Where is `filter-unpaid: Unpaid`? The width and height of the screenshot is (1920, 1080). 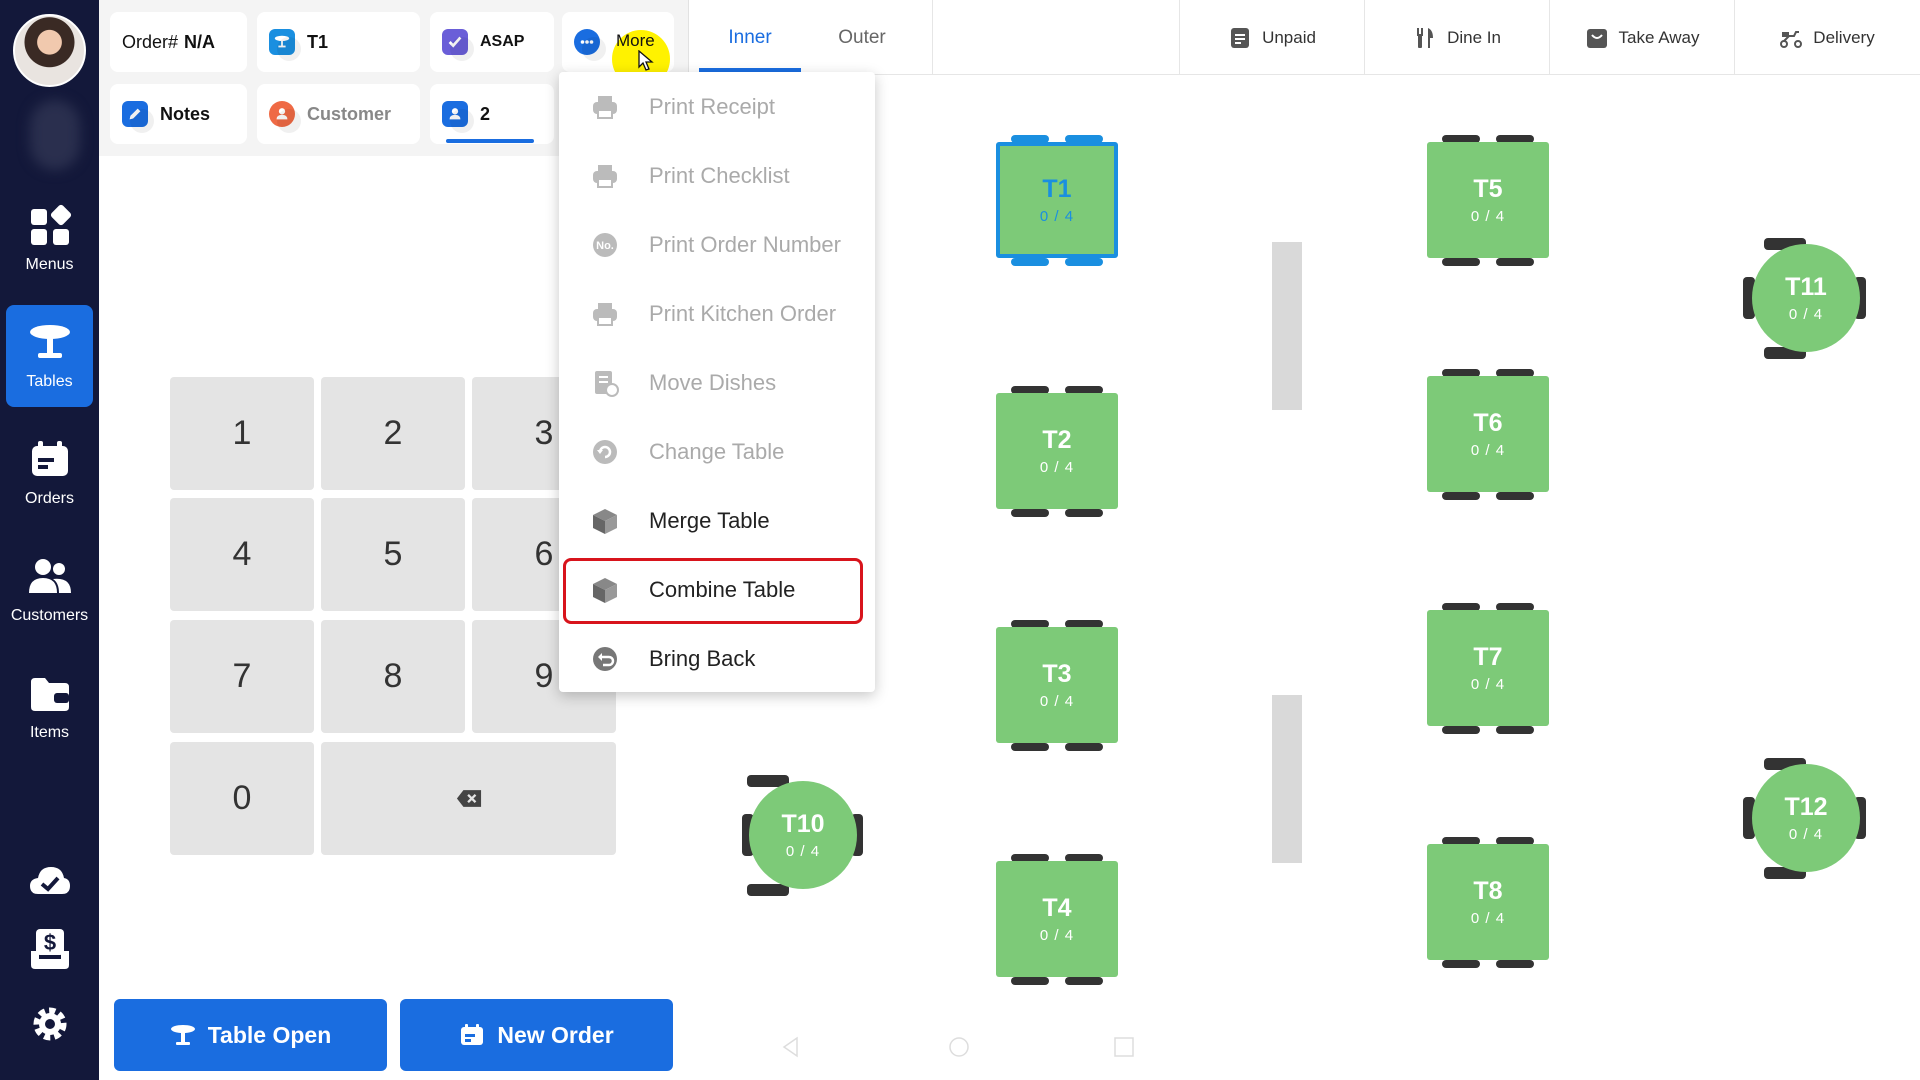 filter-unpaid: Unpaid is located at coordinates (1272, 37).